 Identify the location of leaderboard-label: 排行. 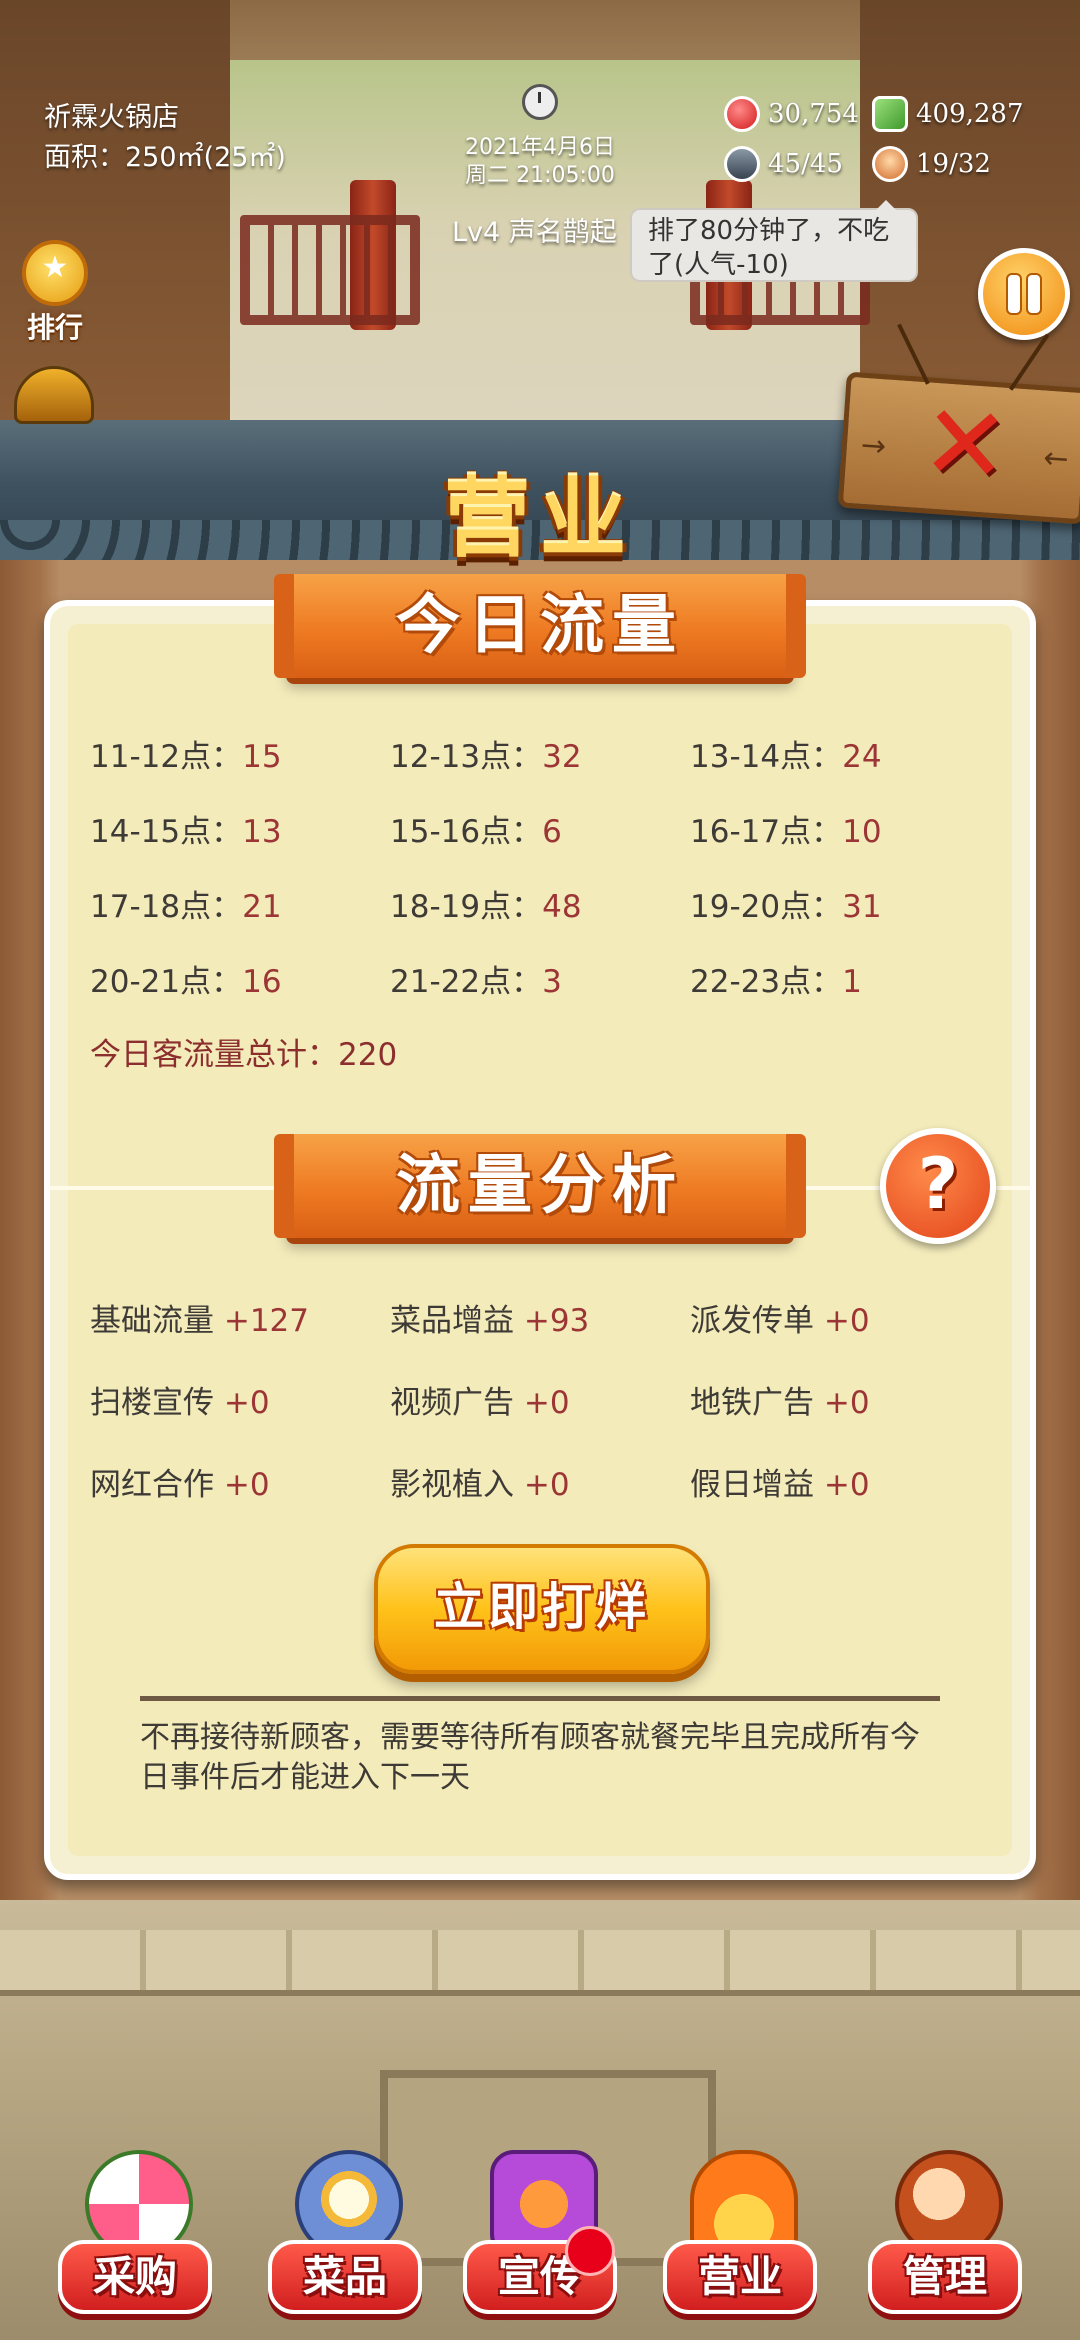
(54, 327).